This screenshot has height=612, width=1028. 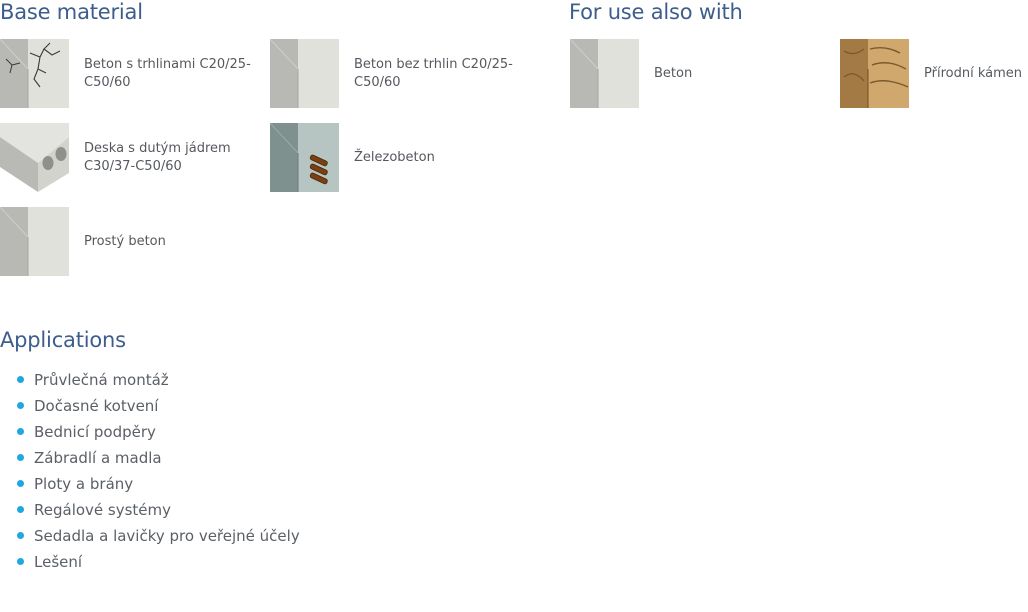 What do you see at coordinates (167, 536) in the screenshot?
I see `application-label: Sedadla a lavičky pro veřejné účely` at bounding box center [167, 536].